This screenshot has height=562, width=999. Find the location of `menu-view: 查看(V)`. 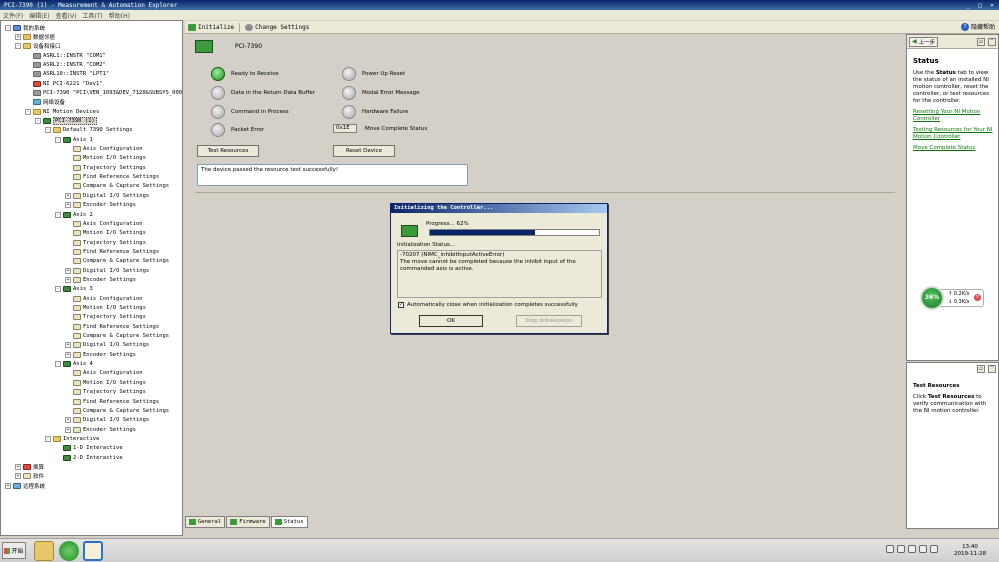

menu-view: 查看(V) is located at coordinates (66, 15).